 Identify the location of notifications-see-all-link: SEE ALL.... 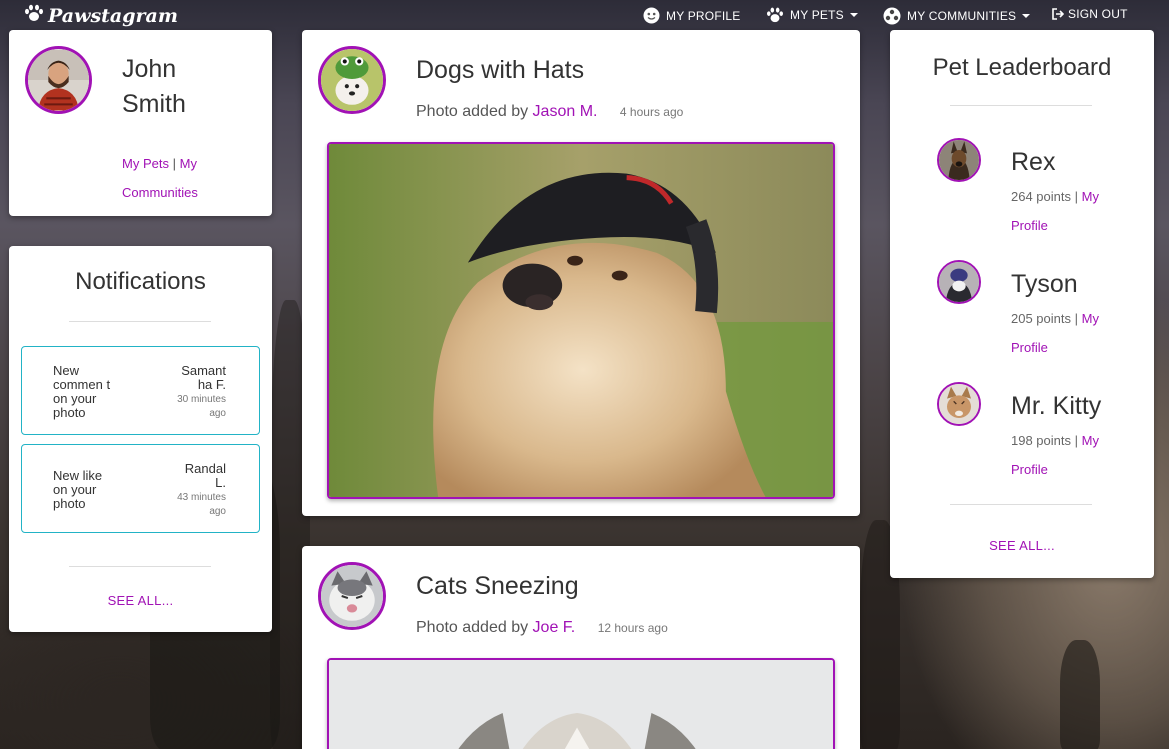
(140, 600).